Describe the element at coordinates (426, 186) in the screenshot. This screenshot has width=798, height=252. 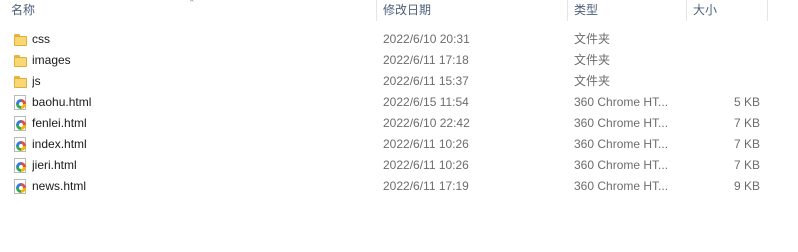
I see `modified-date: 2022/6/11 17:19` at that location.